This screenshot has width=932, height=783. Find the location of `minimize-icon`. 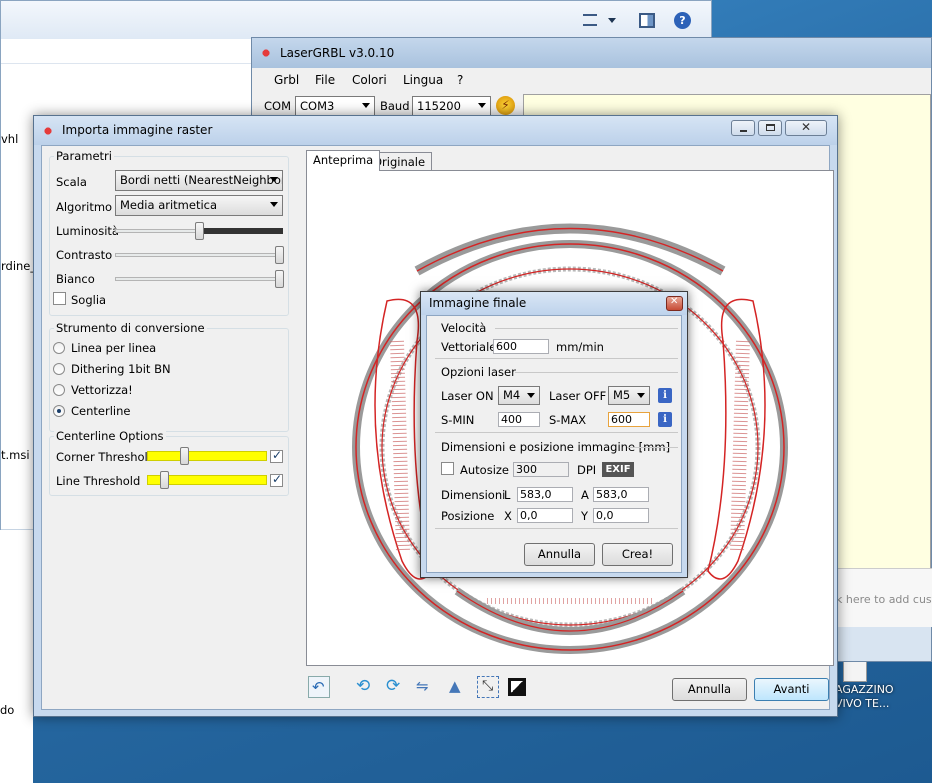

minimize-icon is located at coordinates (743, 131).